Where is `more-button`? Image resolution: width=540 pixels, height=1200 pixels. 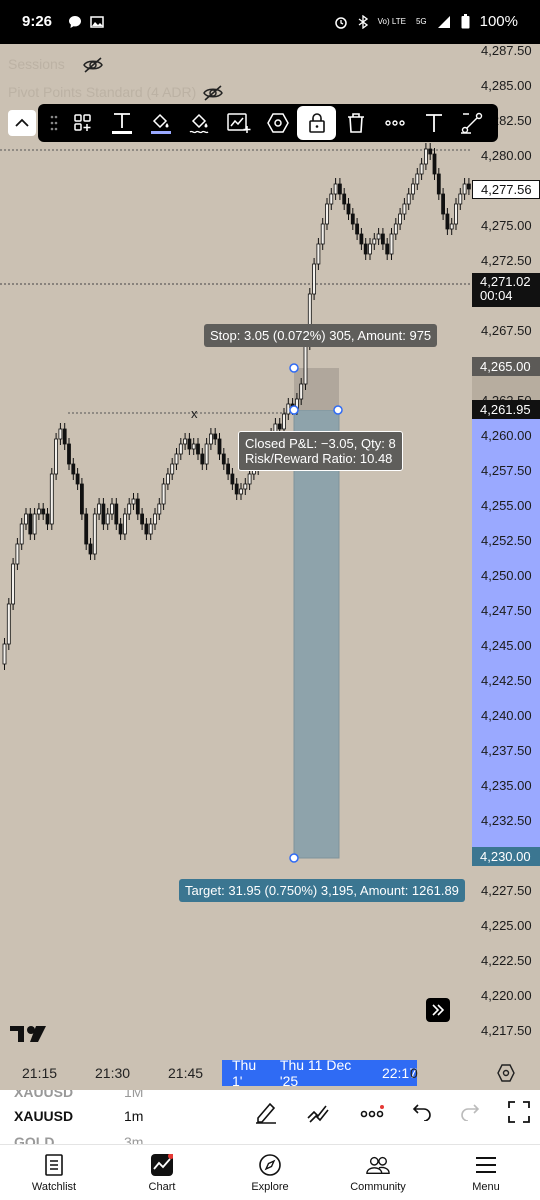 more-button is located at coordinates (394, 123).